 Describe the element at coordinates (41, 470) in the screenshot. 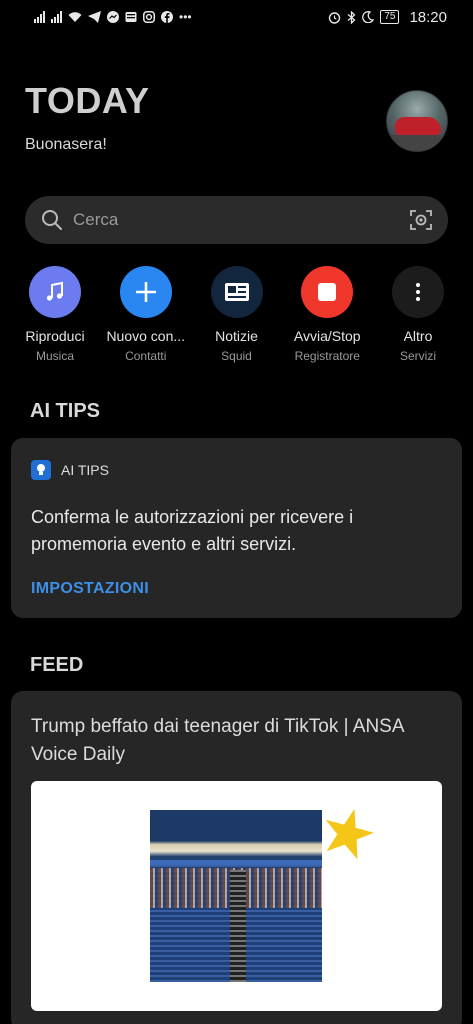

I see `lightbulb-icon` at that location.